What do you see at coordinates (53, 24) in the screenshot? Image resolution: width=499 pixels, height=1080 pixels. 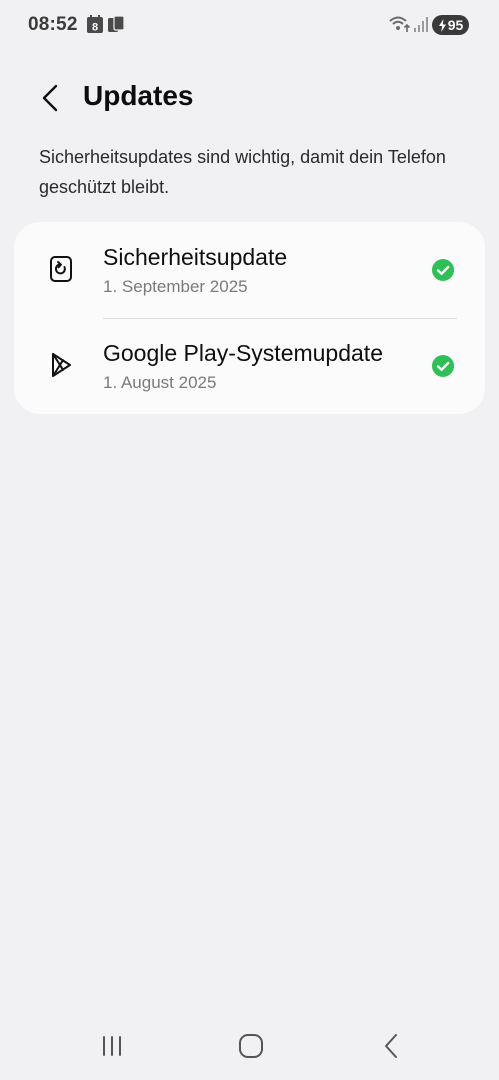 I see `status-time: 08:52` at bounding box center [53, 24].